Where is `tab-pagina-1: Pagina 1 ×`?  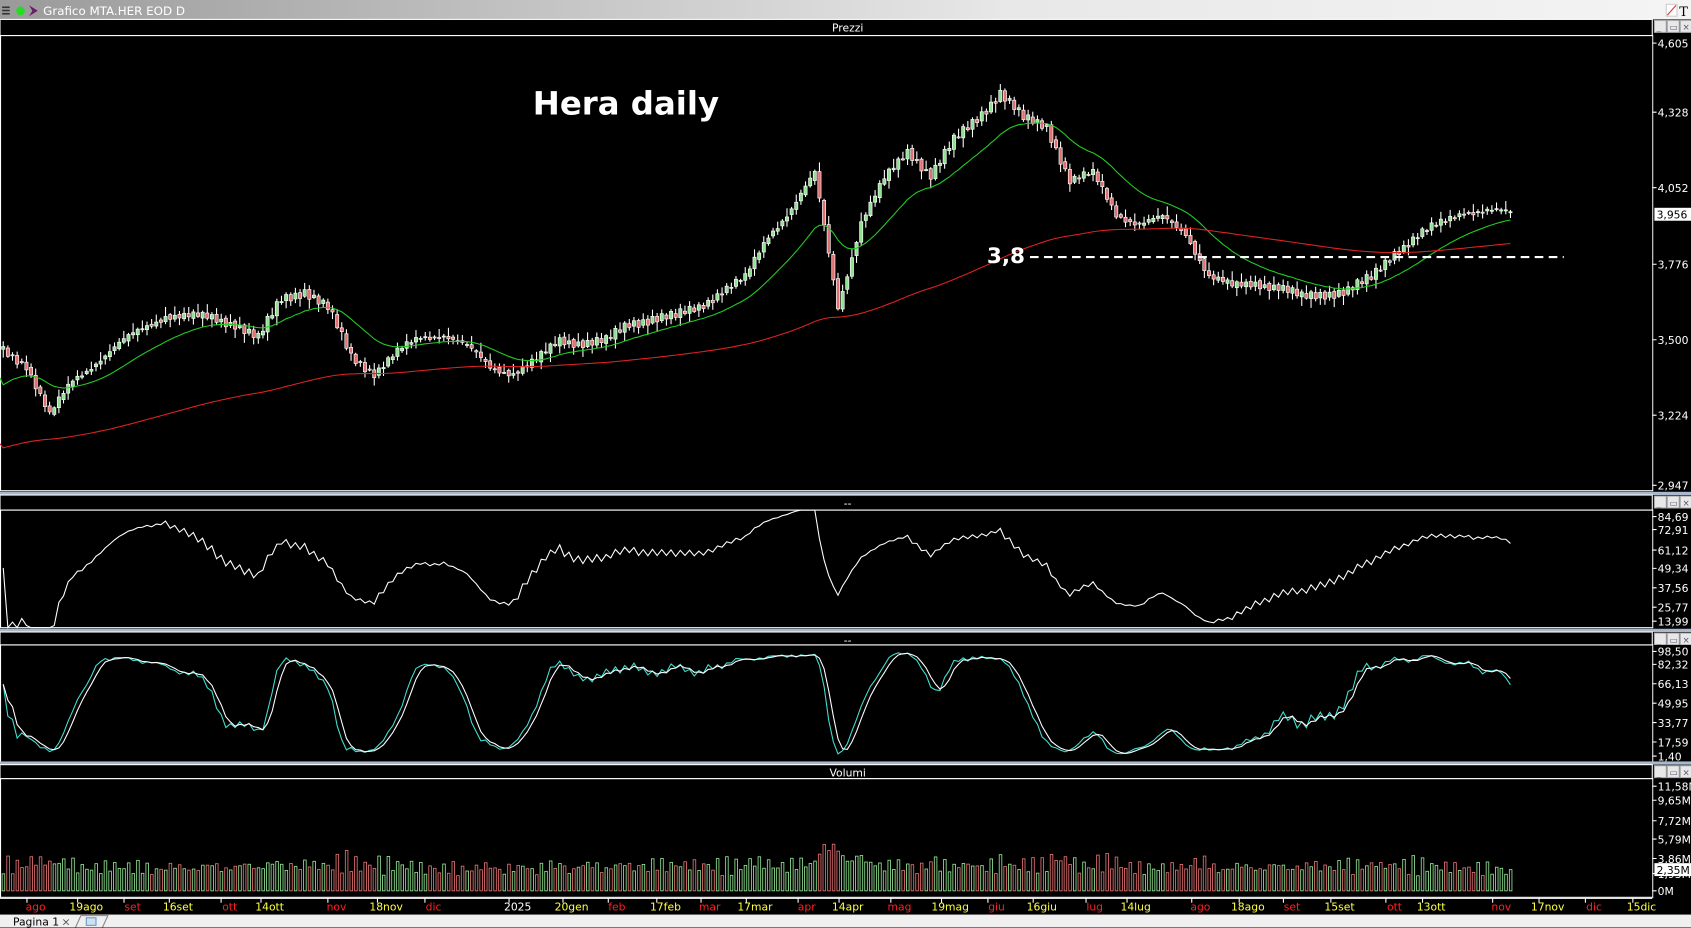
tab-pagina-1: Pagina 1 × is located at coordinates (42, 921).